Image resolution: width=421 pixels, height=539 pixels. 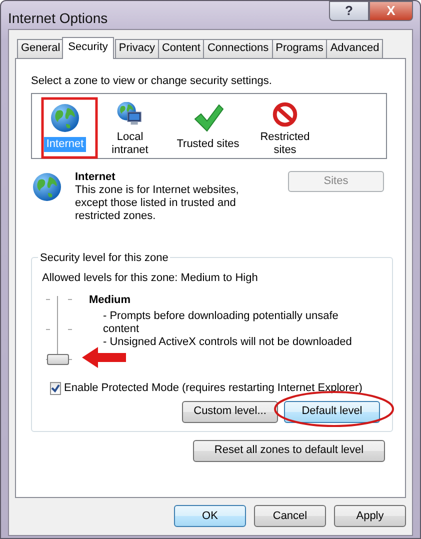 I want to click on level-name: Medium, so click(x=110, y=300).